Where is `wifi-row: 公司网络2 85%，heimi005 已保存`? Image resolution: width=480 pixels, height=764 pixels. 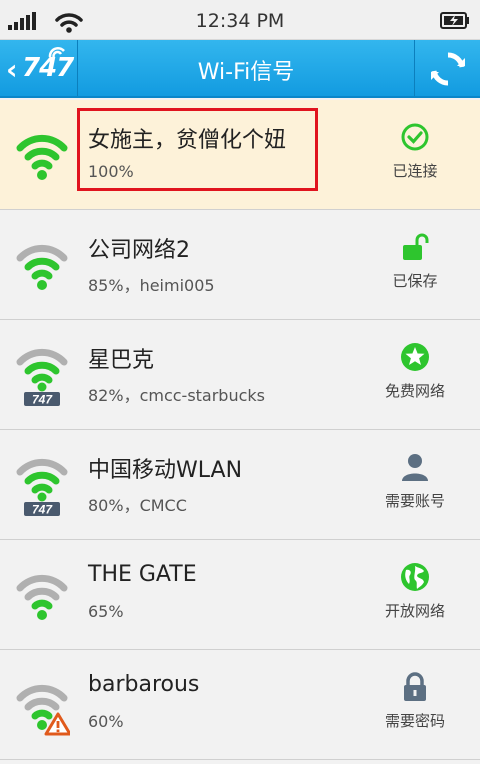
wifi-row: 公司网络2 85%，heimi005 已保存 is located at coordinates (240, 265).